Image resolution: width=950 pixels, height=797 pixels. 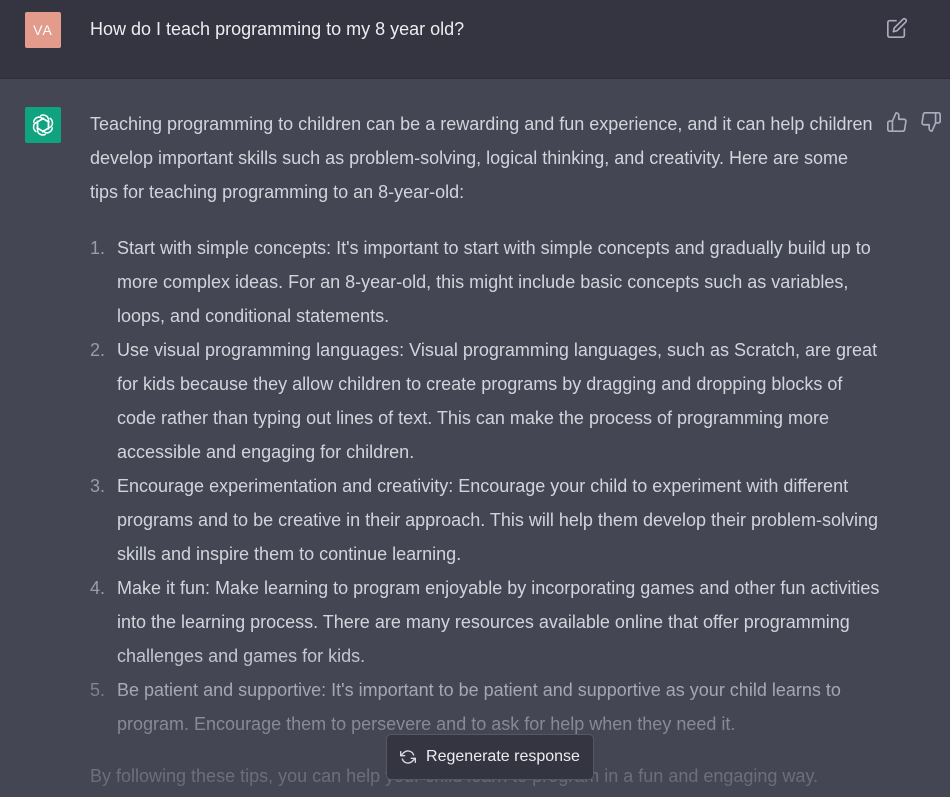 I want to click on refresh-icon, so click(x=408, y=757).